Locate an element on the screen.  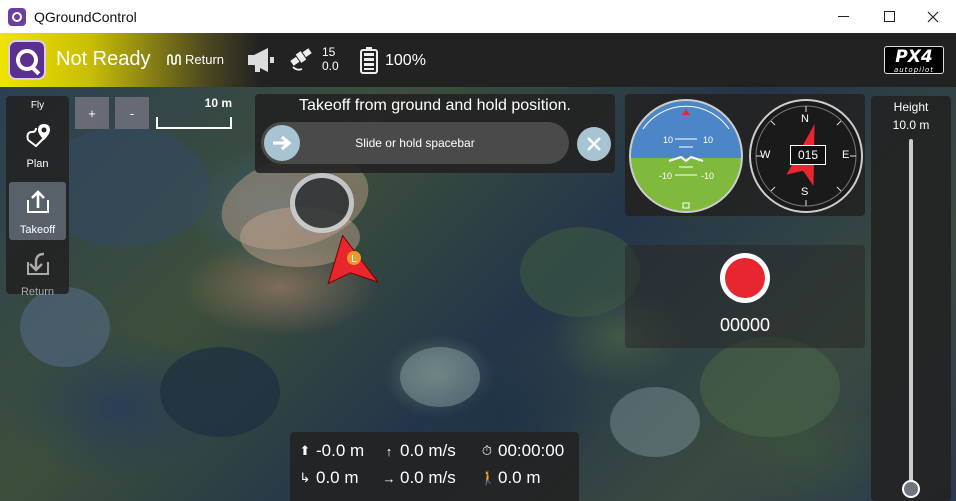
gps-hdop: 0.0 is located at coordinates (330, 66).